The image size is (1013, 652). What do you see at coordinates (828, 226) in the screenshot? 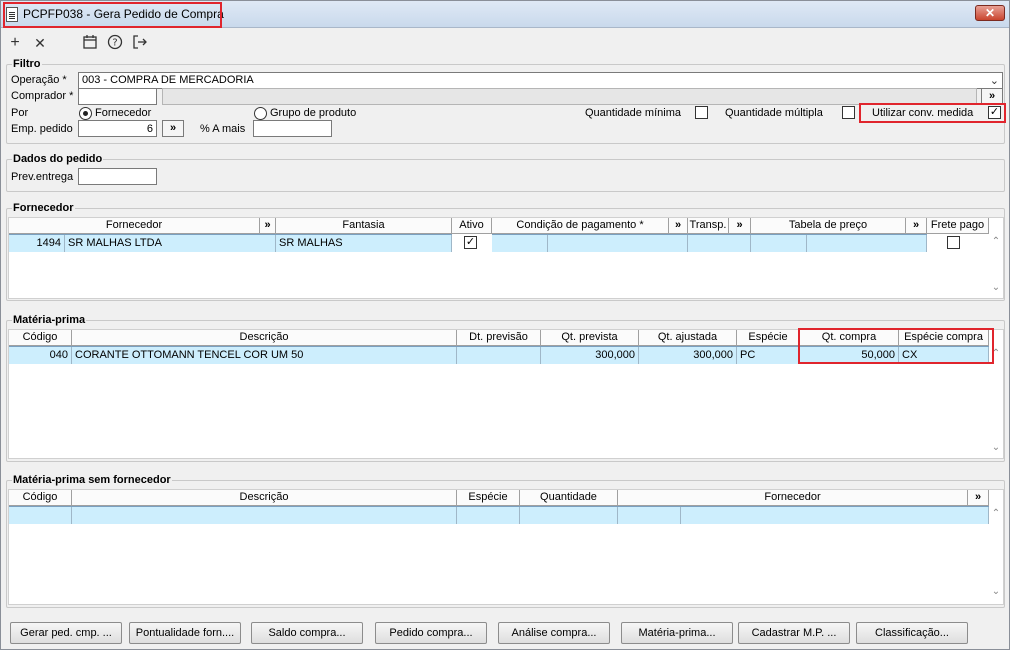
I see `col-tabela-preco: Tabela de preço` at bounding box center [828, 226].